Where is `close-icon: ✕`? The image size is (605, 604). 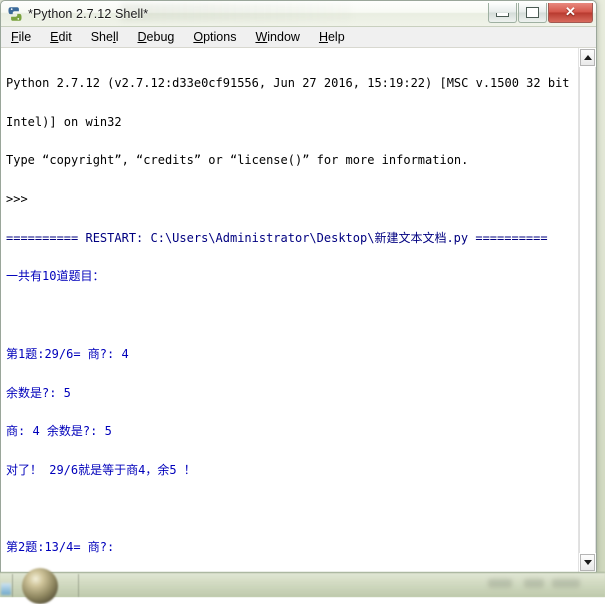
close-icon: ✕ is located at coordinates (570, 11).